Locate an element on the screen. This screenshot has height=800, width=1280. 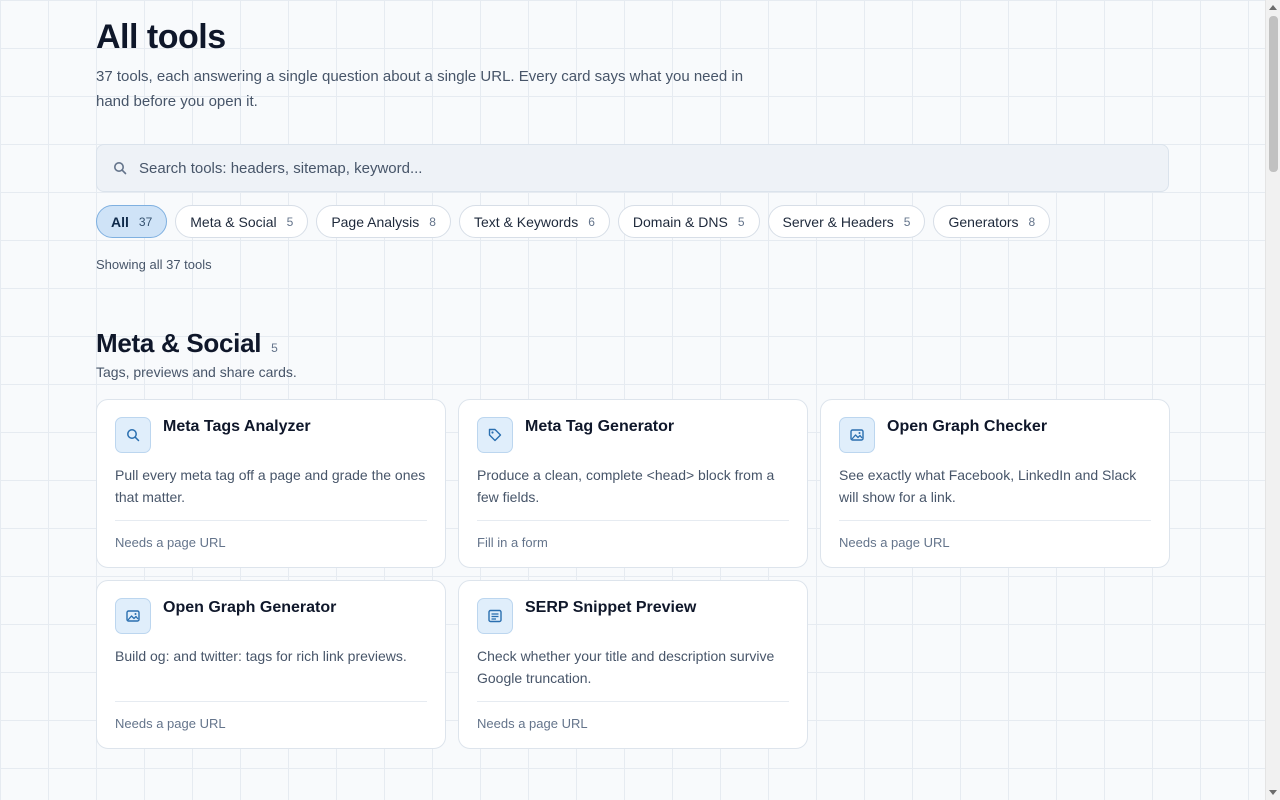
filter-chip-label: Server & Headers is located at coordinates (838, 221).